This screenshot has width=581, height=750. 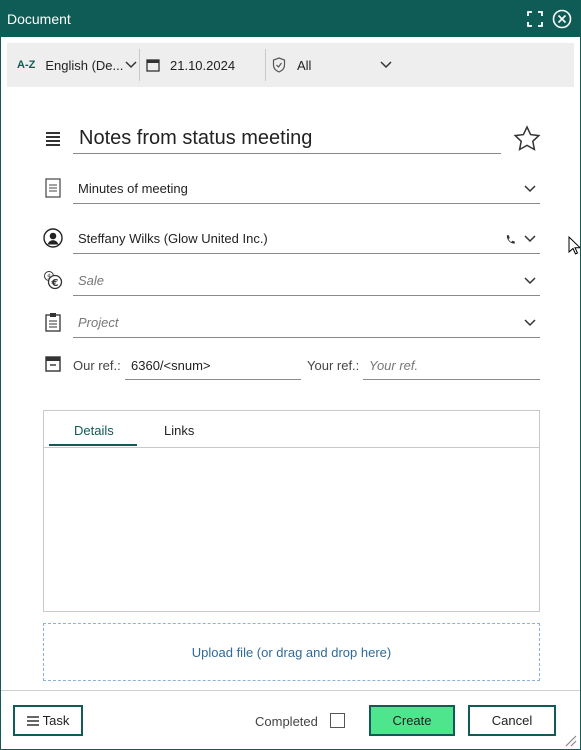 I want to click on upload-label: Upload file (or drag and drop here), so click(x=291, y=652).